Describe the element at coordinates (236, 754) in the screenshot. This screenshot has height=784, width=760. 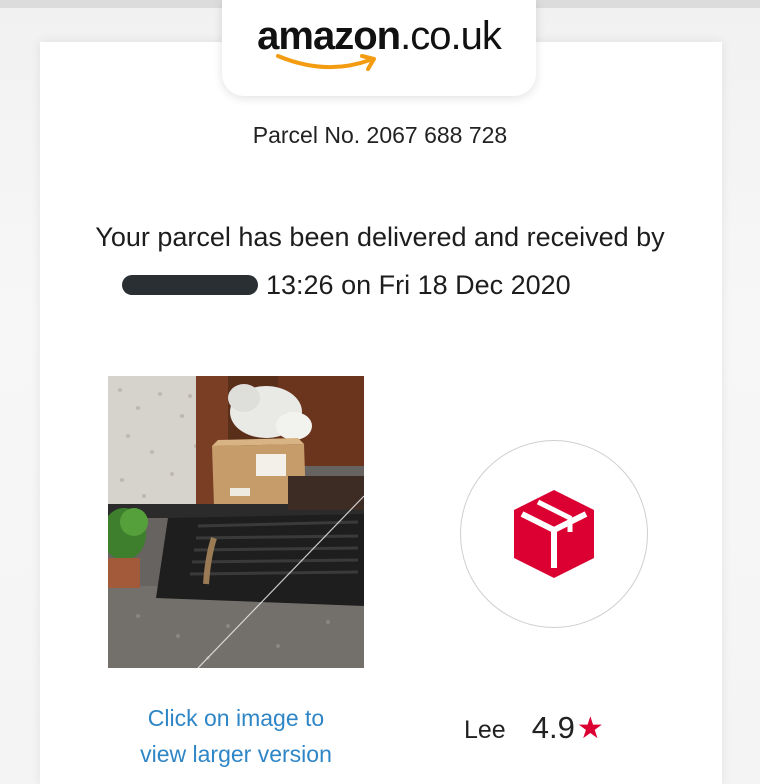
I see `caption-line2: view larger version` at that location.